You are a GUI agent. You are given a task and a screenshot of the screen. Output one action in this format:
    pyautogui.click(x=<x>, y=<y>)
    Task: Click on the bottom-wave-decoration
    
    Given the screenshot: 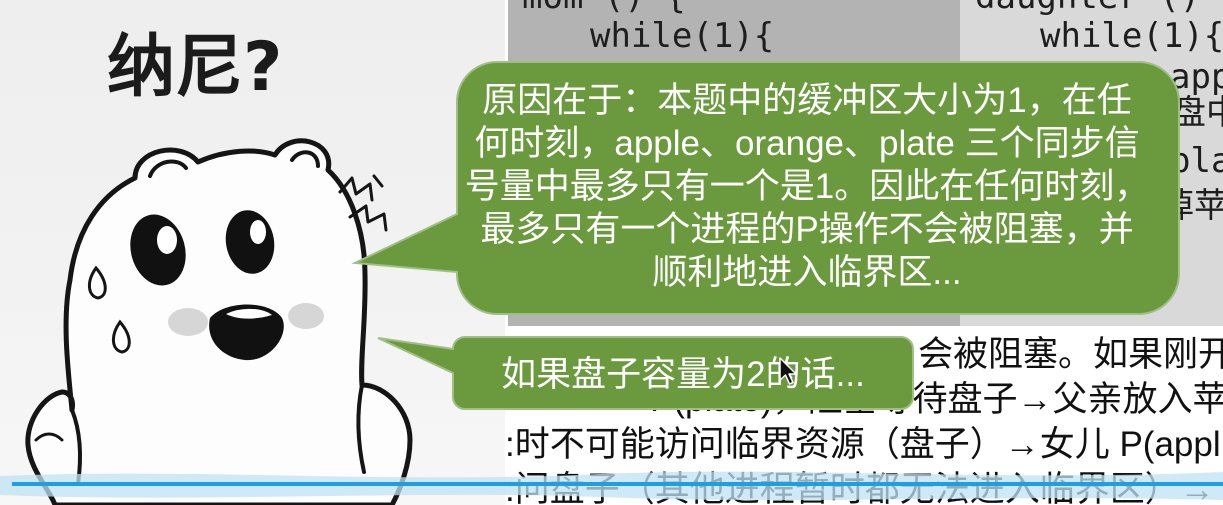 What is the action you would take?
    pyautogui.click(x=611, y=486)
    